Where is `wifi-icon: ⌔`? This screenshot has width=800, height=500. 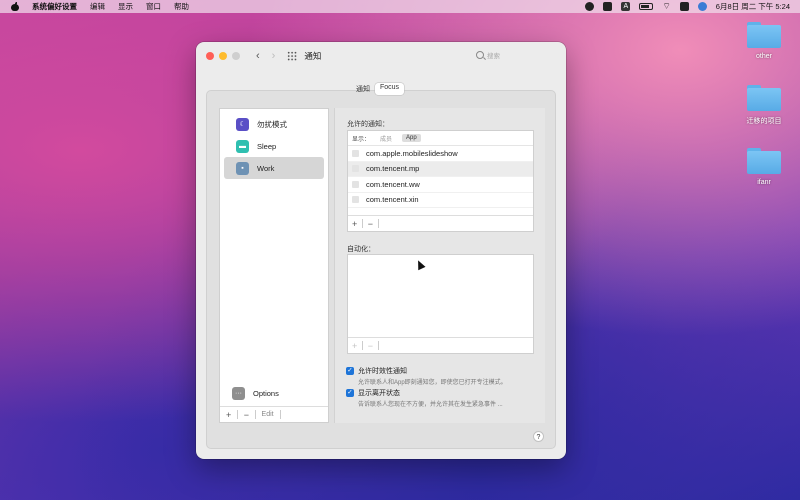
wifi-icon: ⌔ is located at coordinates (666, 6).